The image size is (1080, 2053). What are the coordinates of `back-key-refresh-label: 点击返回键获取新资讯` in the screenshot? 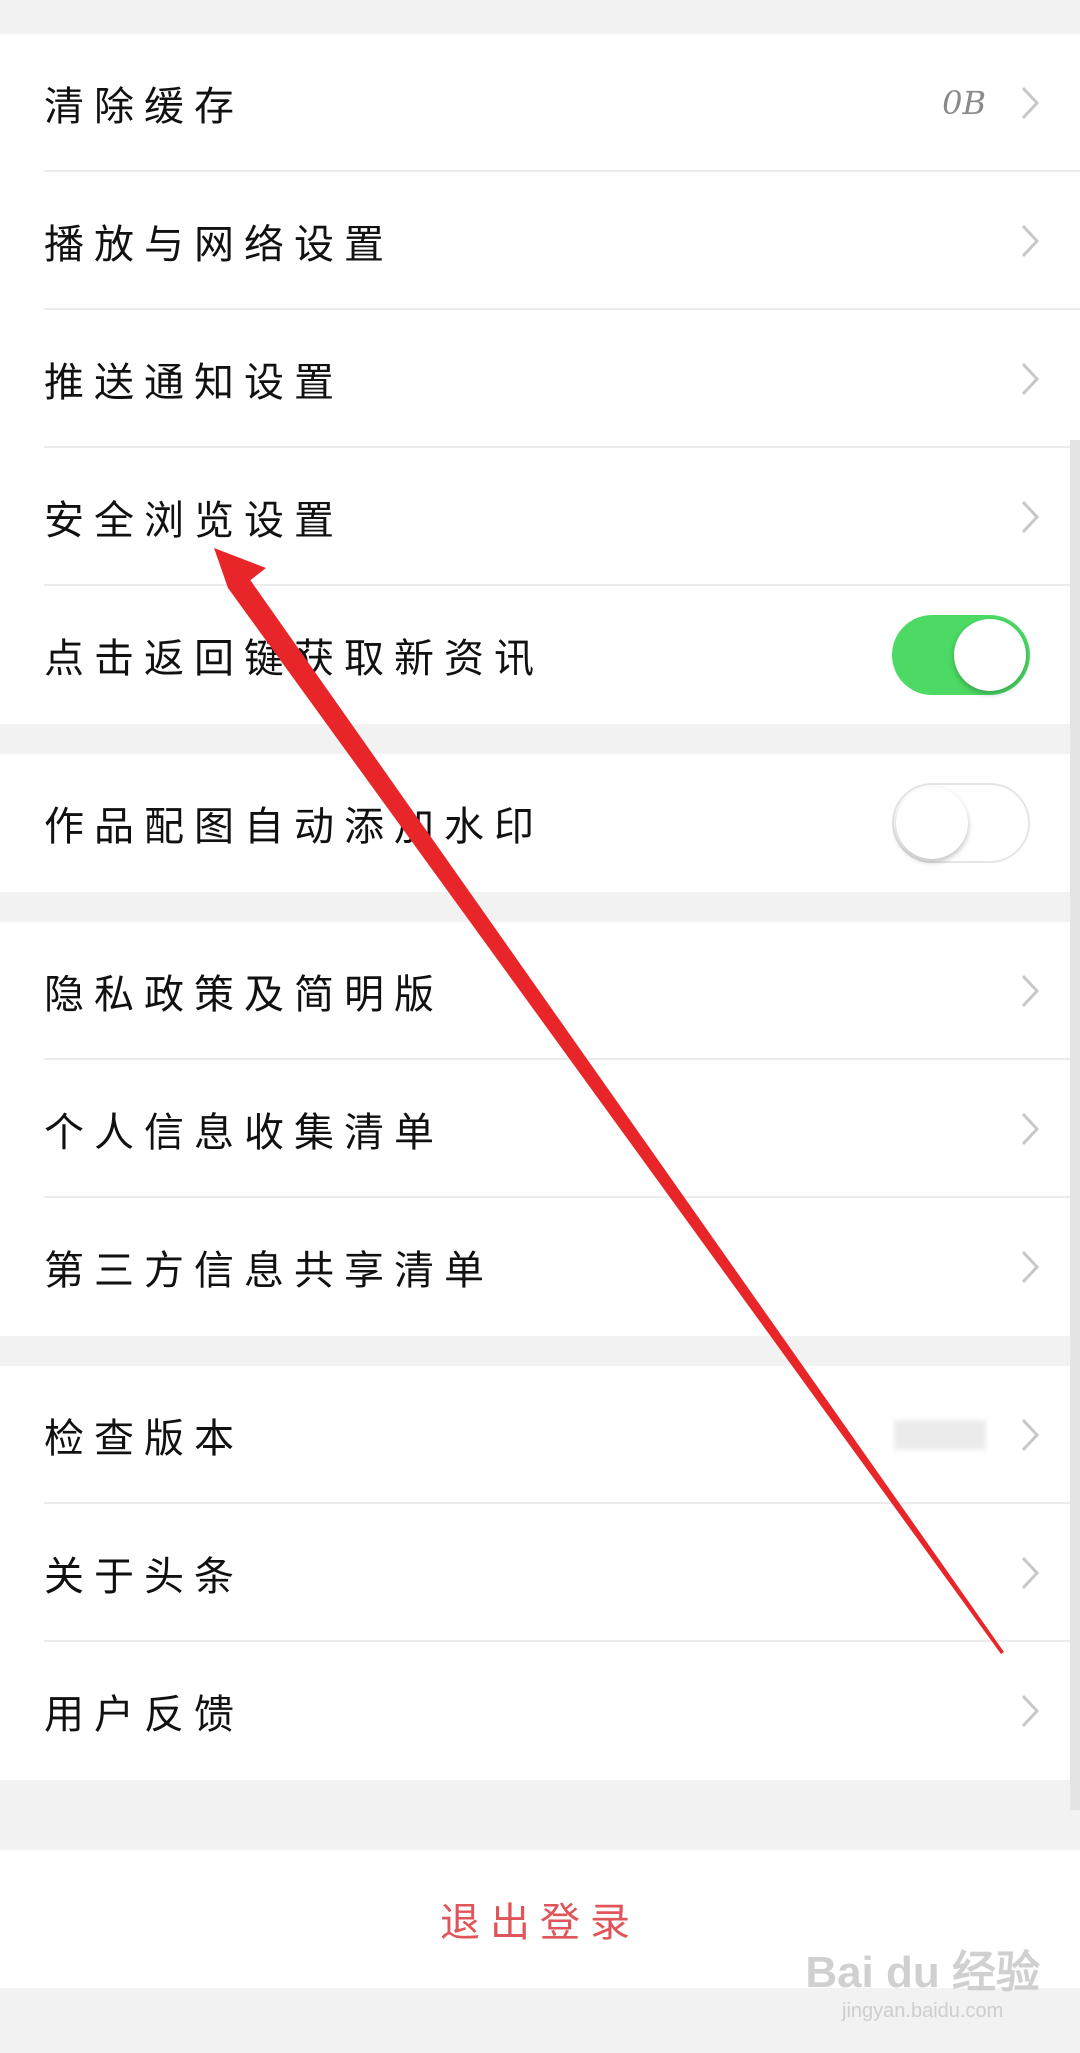 It's located at (294, 659).